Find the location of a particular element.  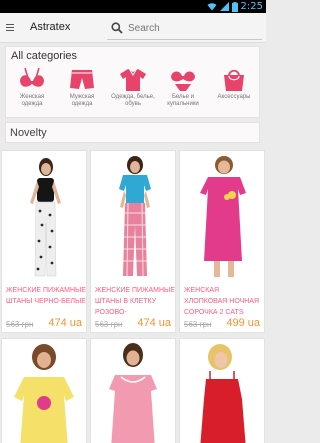

product-price: 499 ua is located at coordinates (243, 323).